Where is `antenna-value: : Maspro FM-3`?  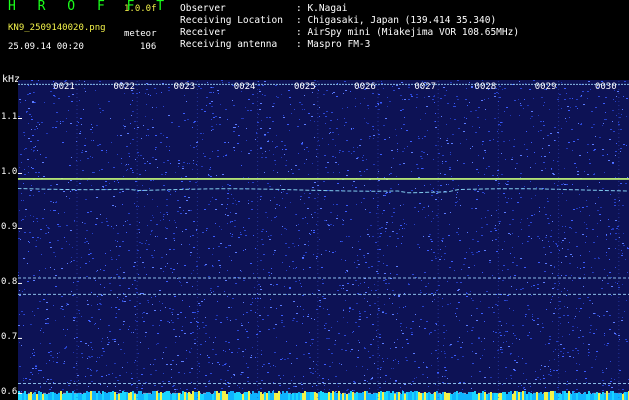
antenna-value: : Maspro FM-3 is located at coordinates (333, 44).